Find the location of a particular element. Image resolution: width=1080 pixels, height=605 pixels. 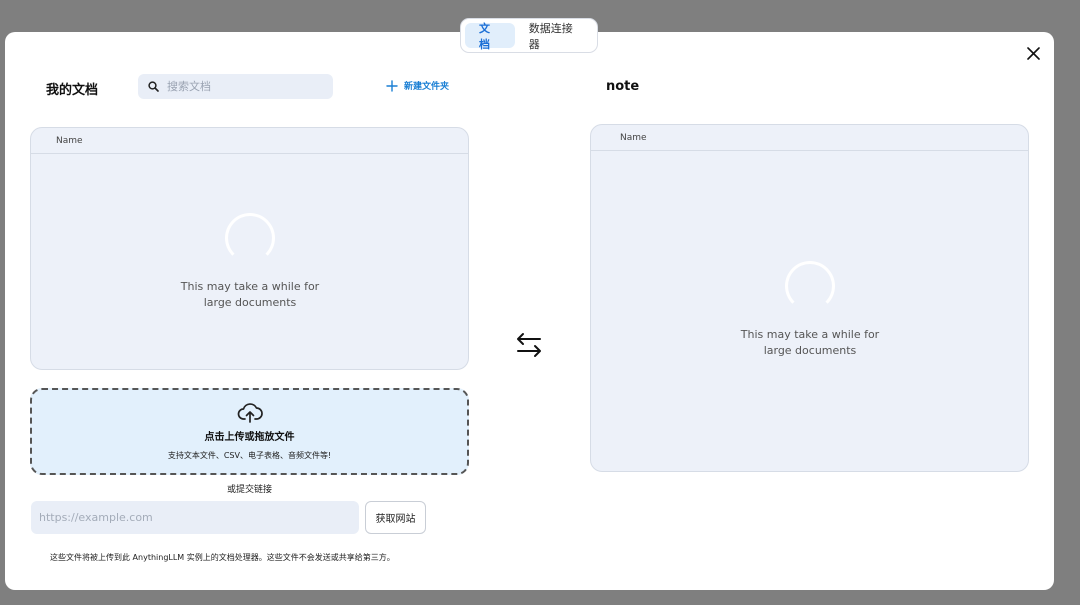

search-input is located at coordinates (242, 86).